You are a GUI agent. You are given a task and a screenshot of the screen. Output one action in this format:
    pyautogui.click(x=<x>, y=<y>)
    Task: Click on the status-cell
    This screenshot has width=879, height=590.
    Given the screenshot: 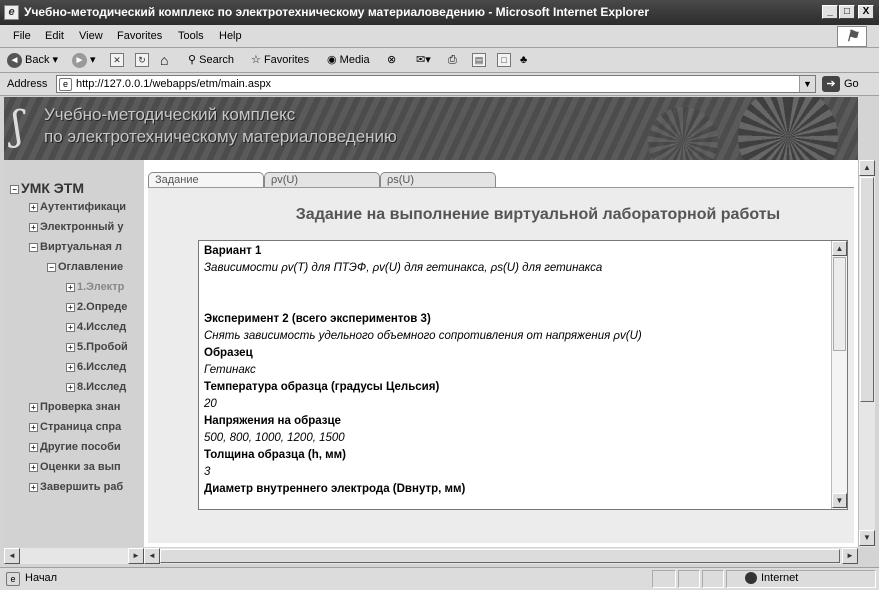 What is the action you would take?
    pyautogui.click(x=664, y=579)
    